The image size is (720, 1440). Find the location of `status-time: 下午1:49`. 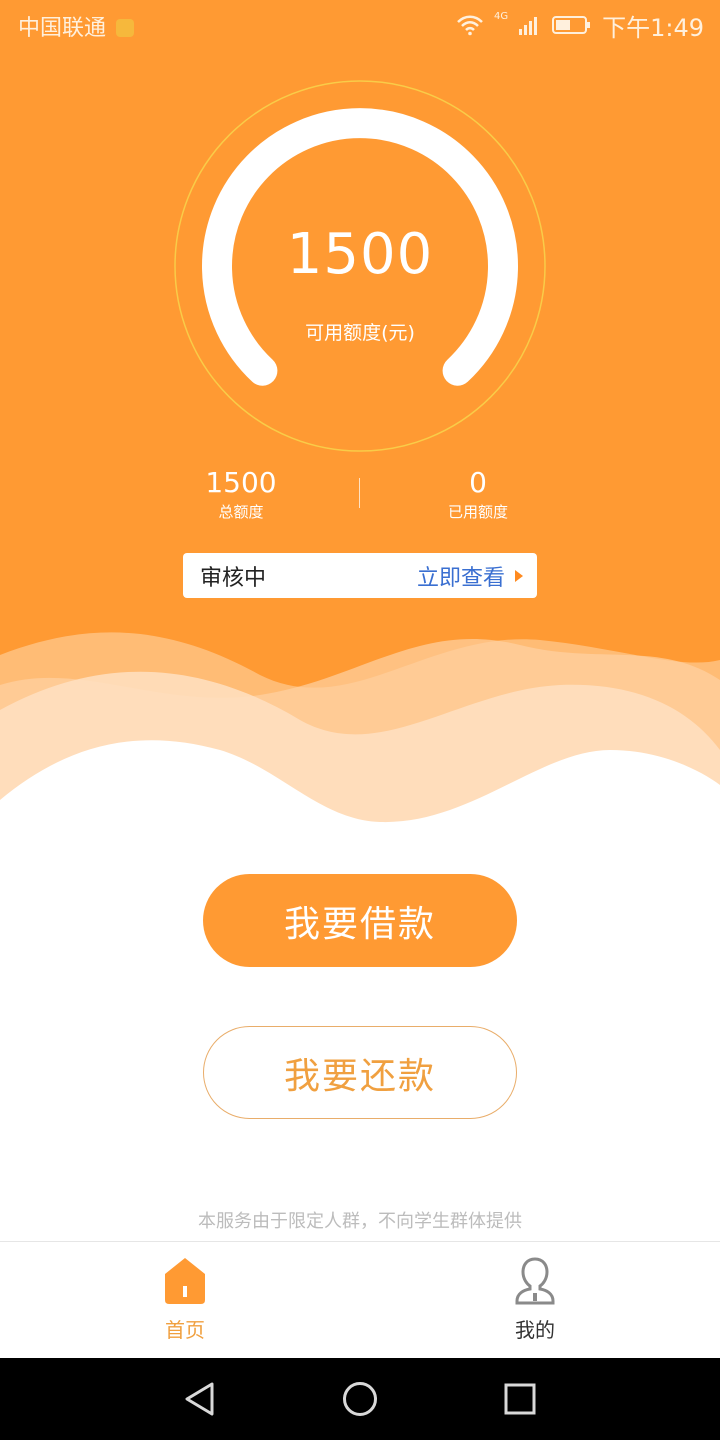

status-time: 下午1:49 is located at coordinates (653, 27).